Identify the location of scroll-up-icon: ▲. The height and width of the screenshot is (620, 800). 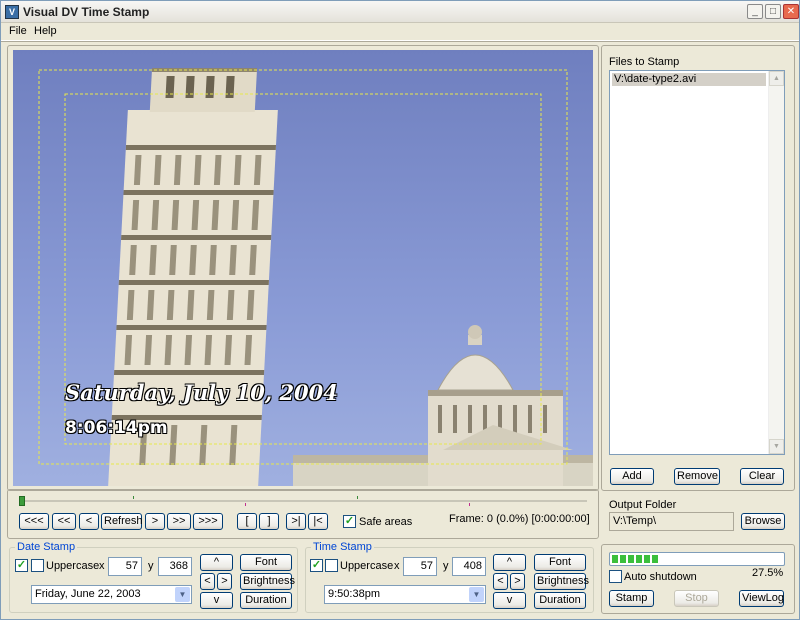
(776, 78).